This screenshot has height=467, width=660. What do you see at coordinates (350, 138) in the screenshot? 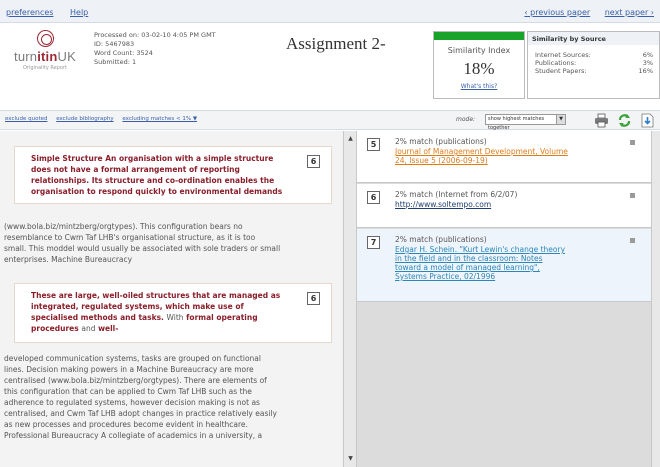
I see `scroll-up-icon: ▲` at bounding box center [350, 138].